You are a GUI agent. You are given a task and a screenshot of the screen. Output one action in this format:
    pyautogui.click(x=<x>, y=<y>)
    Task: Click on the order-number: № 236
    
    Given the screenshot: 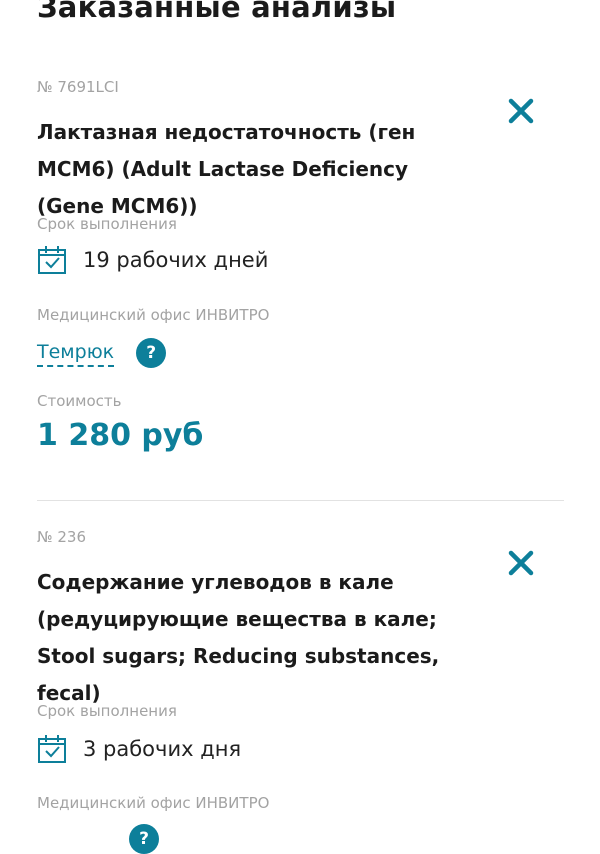 What is the action you would take?
    pyautogui.click(x=61, y=537)
    